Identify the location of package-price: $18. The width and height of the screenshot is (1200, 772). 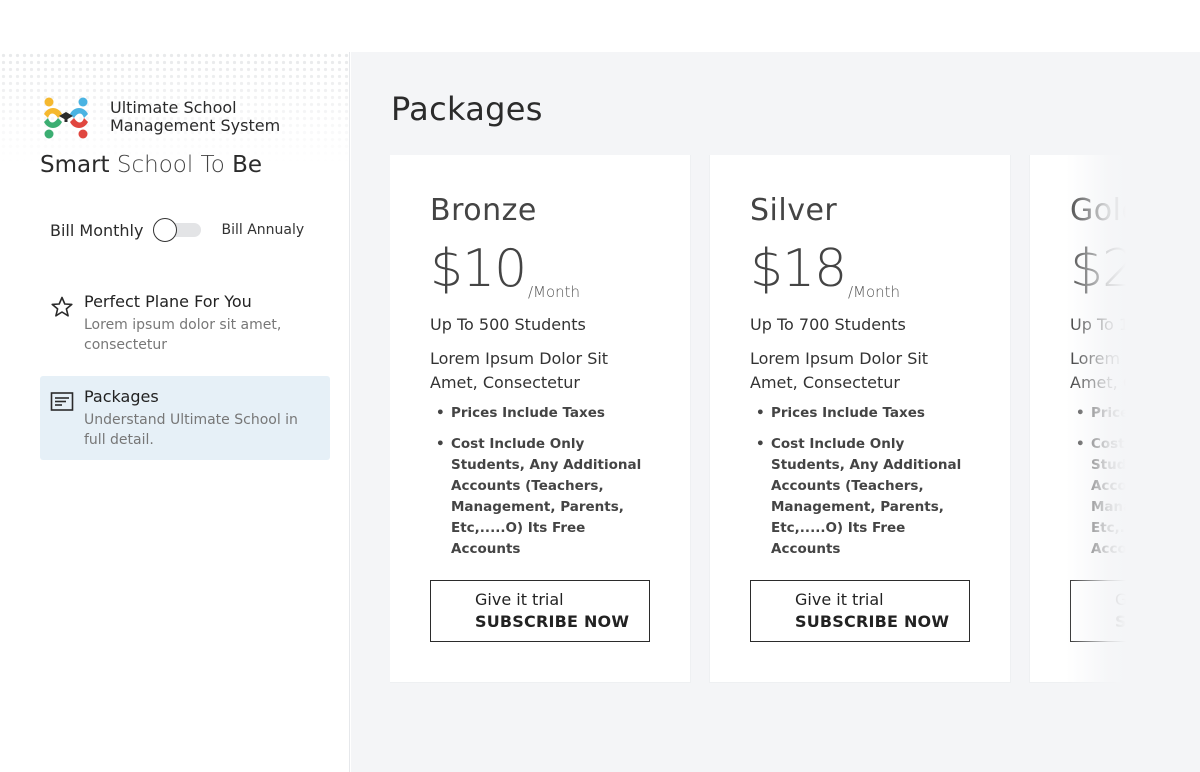
(798, 269).